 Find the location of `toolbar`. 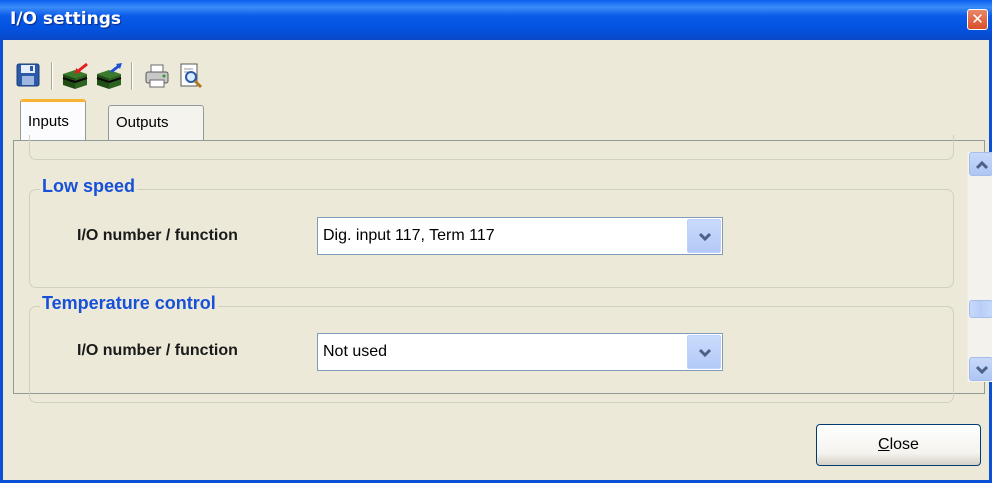

toolbar is located at coordinates (161, 76).